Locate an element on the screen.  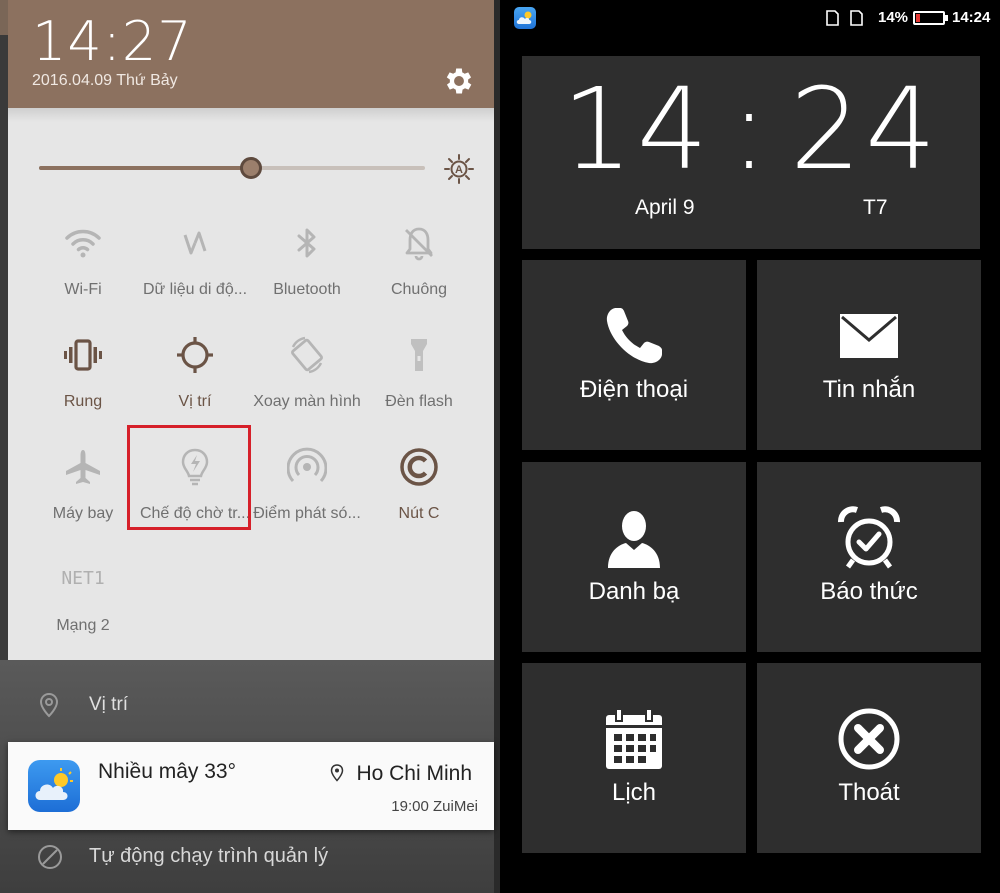
app-phone: Điện thoại is located at coordinates (634, 355).